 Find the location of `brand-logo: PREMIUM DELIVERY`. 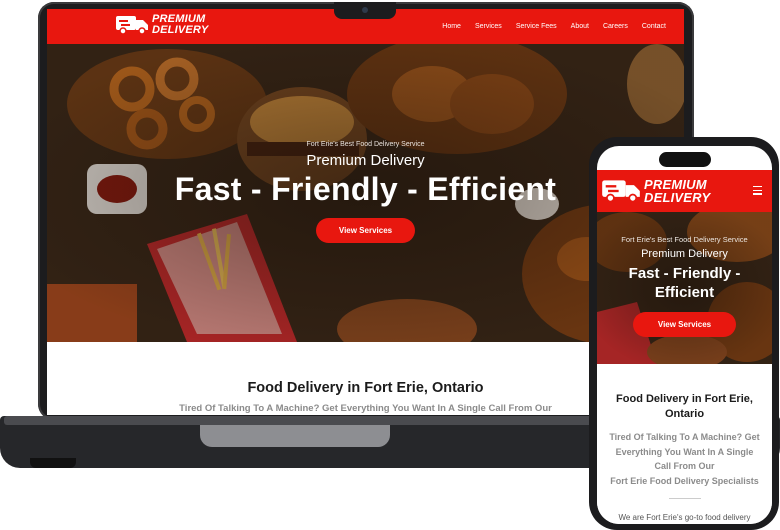

brand-logo: PREMIUM DELIVERY is located at coordinates (161, 25).